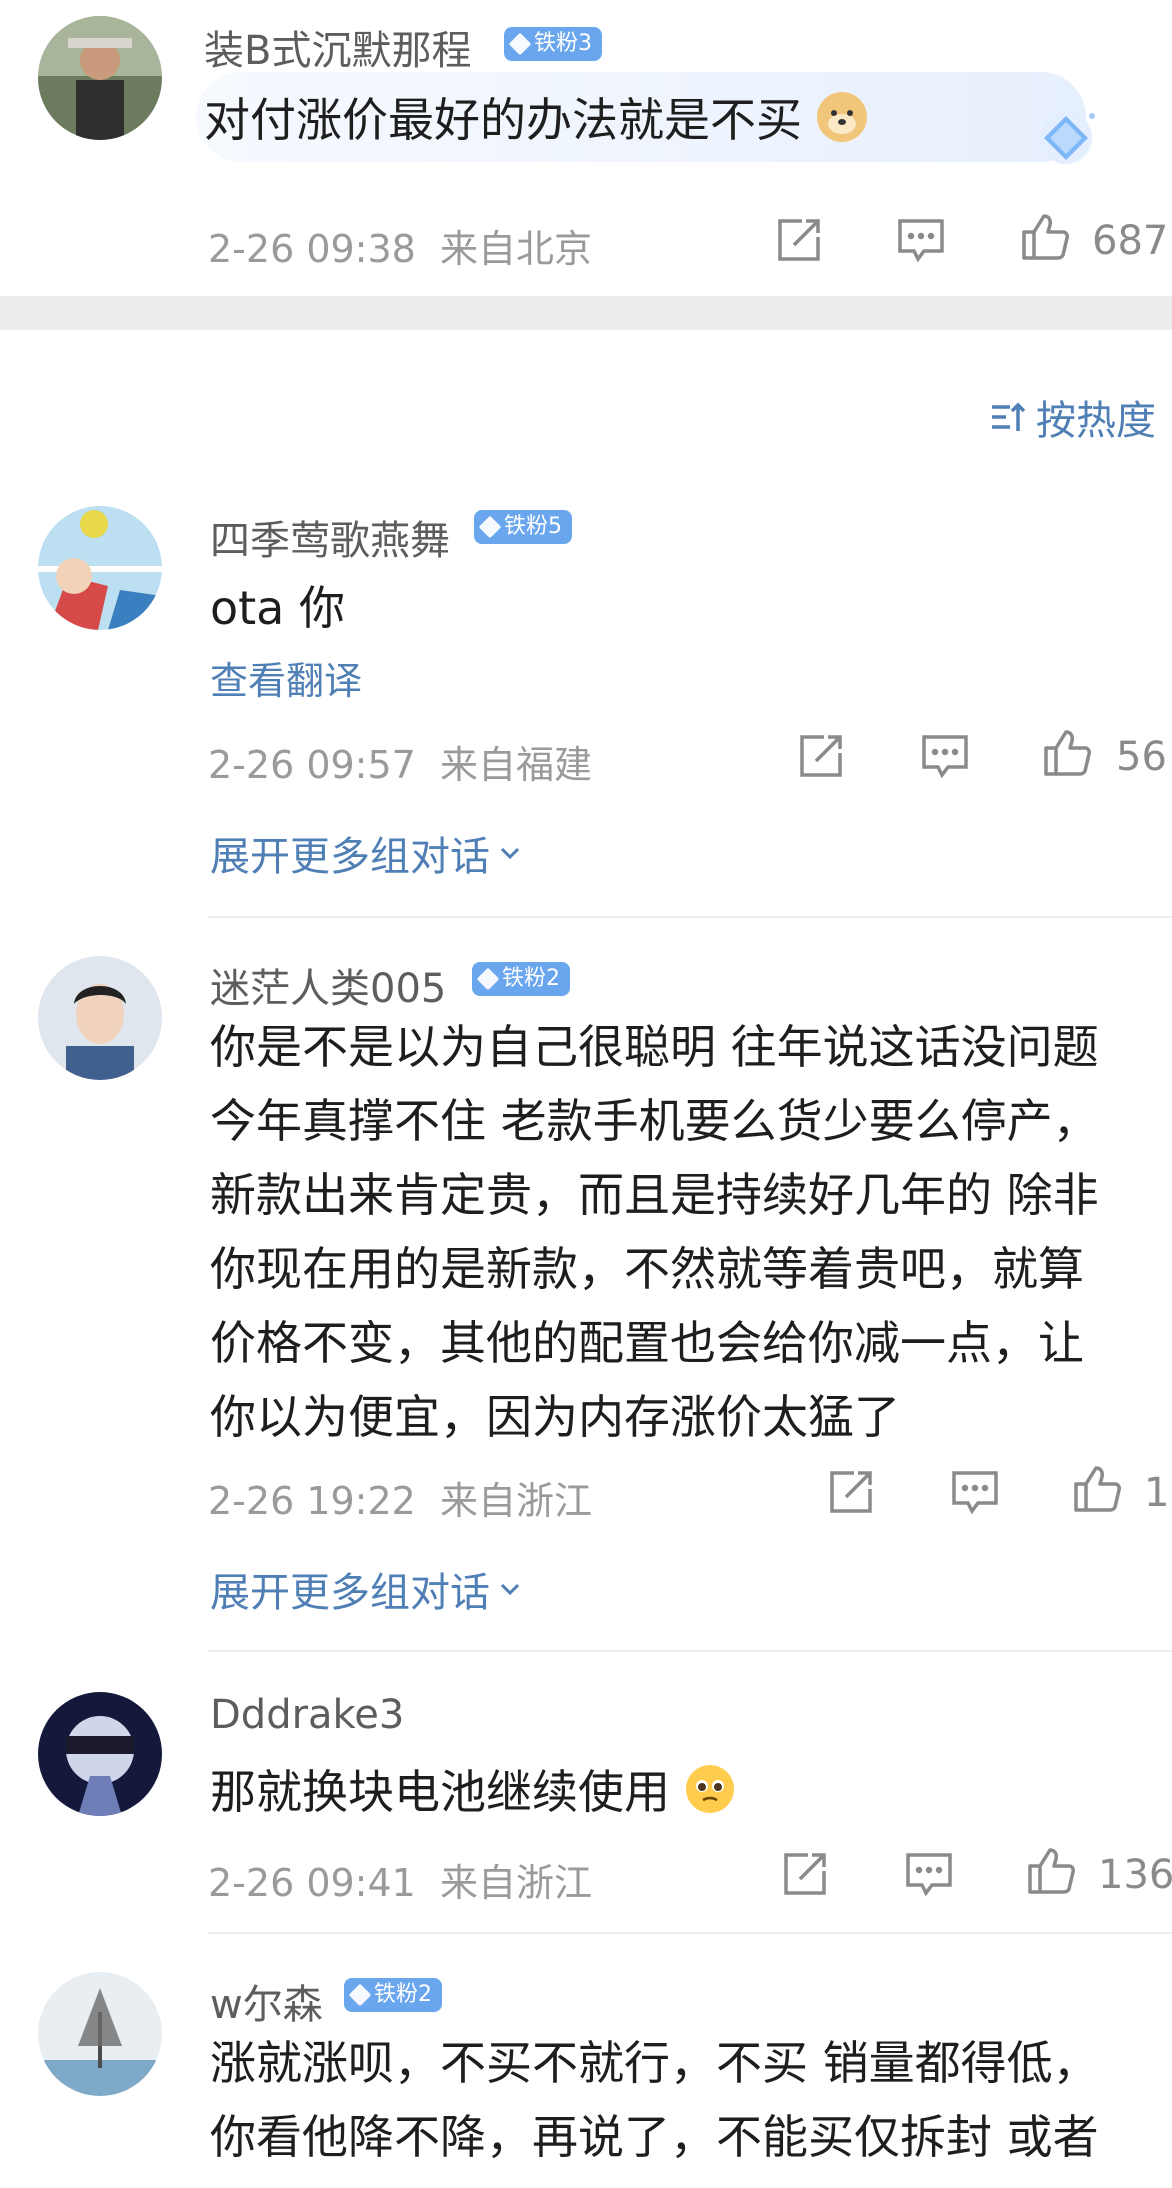  Describe the element at coordinates (1009, 416) in the screenshot. I see `sort-icon` at that location.